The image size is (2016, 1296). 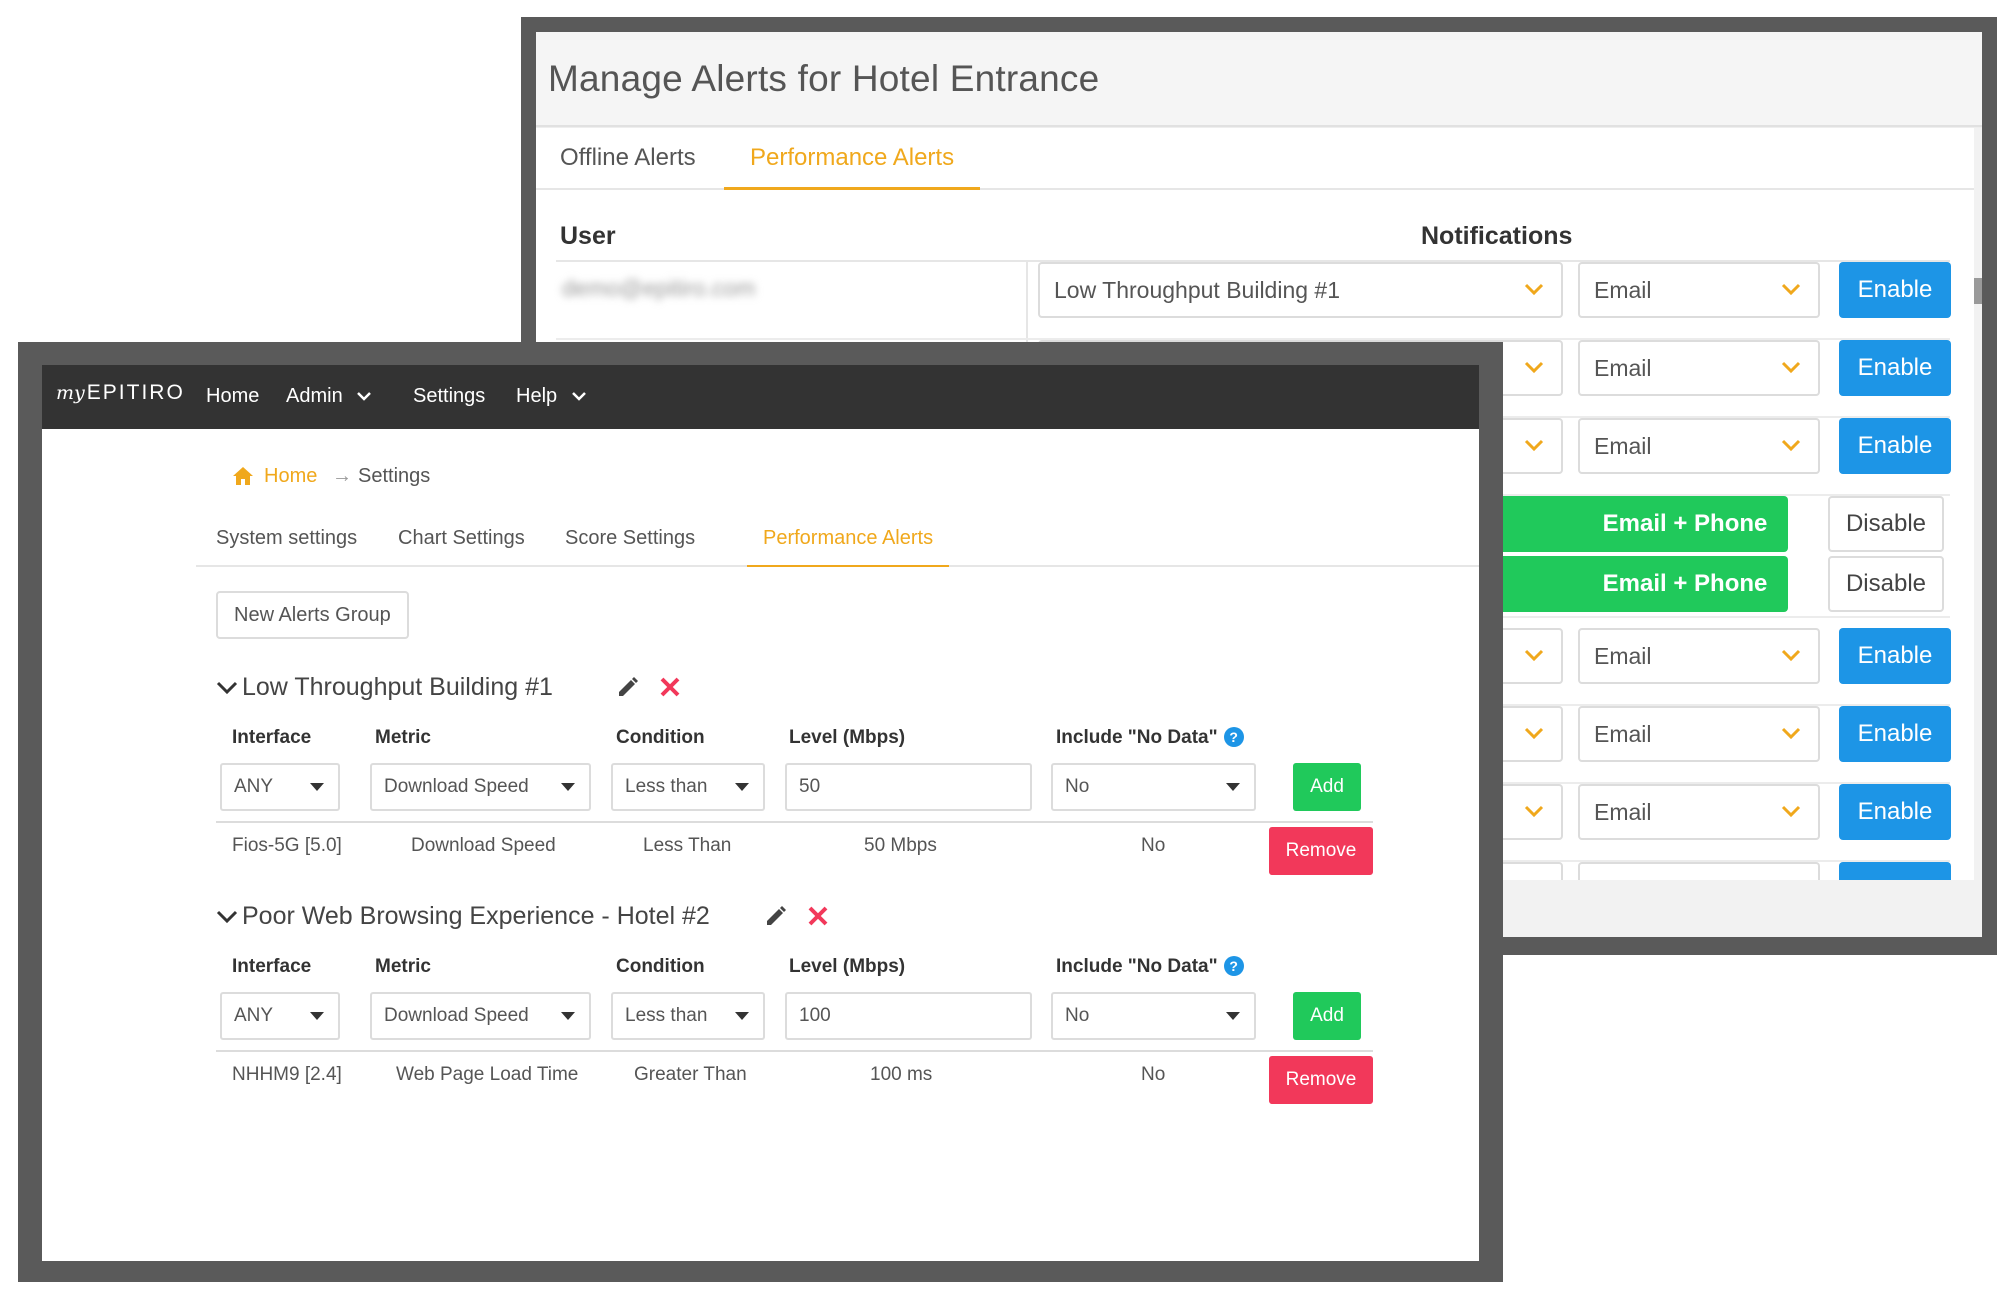 I want to click on scrollbar-thumb, so click(x=1978, y=291).